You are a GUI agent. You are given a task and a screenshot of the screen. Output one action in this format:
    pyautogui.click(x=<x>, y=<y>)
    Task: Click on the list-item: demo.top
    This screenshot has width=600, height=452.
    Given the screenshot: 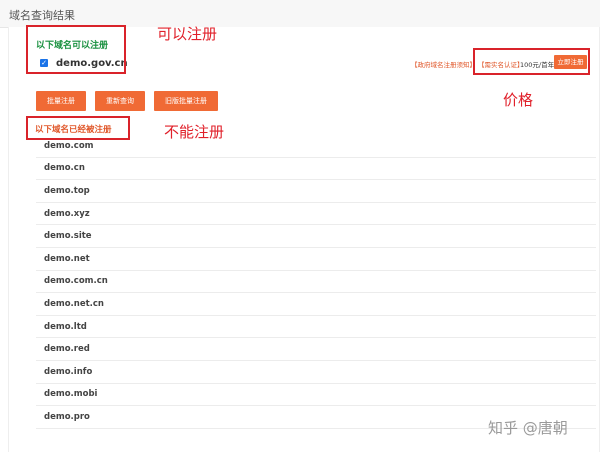 What is the action you would take?
    pyautogui.click(x=316, y=191)
    